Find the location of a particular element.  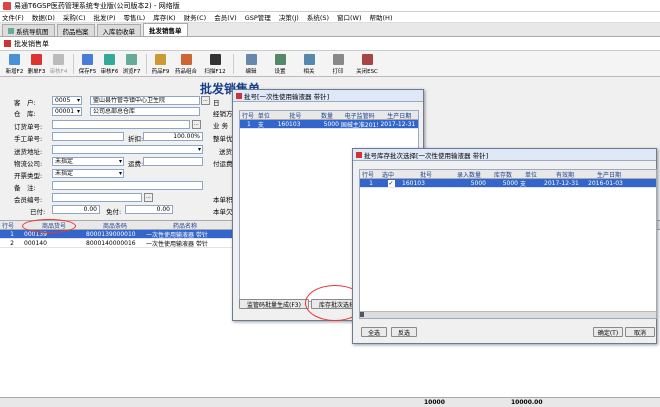

customer-lookup-button: ⋯ is located at coordinates (205, 100).